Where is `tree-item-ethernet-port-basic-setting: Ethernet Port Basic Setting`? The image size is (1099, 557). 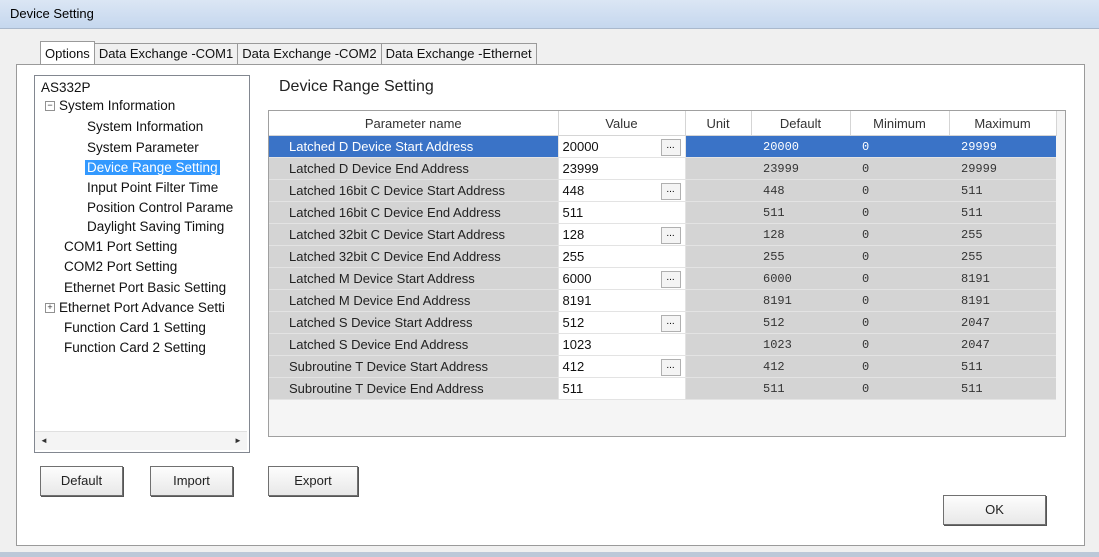 tree-item-ethernet-port-basic-setting: Ethernet Port Basic Setting is located at coordinates (145, 288).